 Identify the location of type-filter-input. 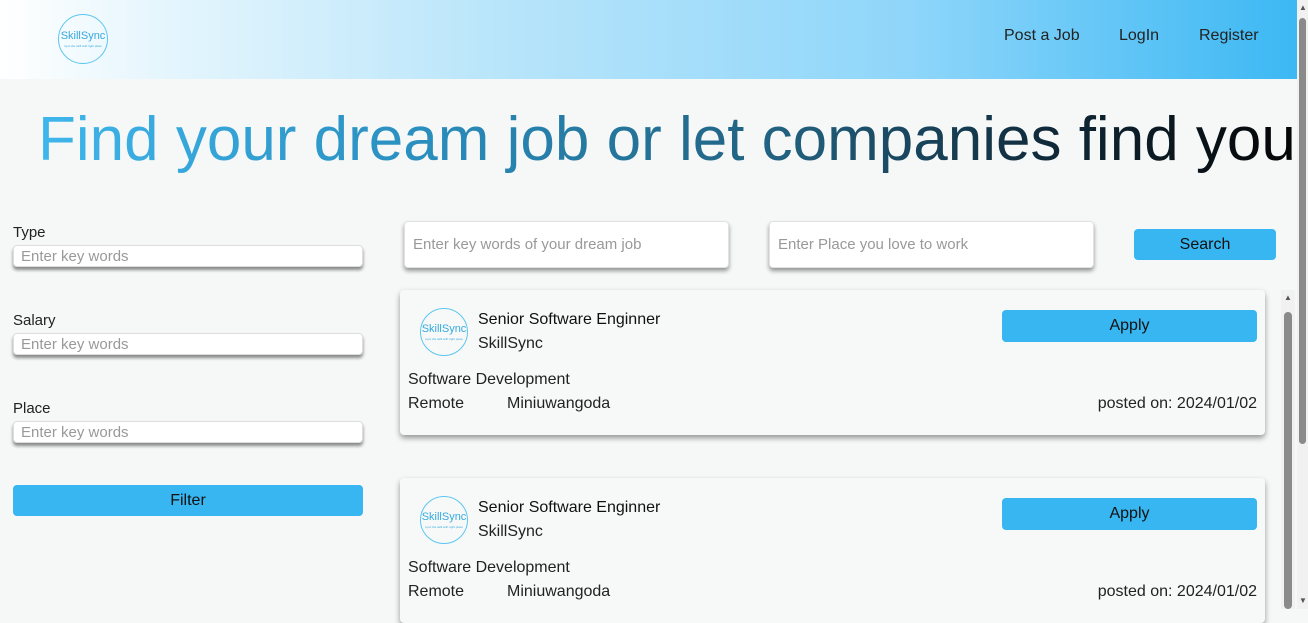
(188, 256).